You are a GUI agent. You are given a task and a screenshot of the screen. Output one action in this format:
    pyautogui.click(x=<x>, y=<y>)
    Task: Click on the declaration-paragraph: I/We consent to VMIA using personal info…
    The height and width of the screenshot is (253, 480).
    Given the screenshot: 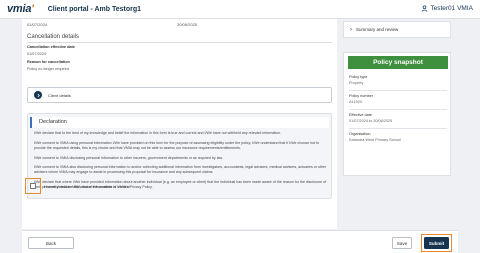 What is the action you would take?
    pyautogui.click(x=177, y=145)
    